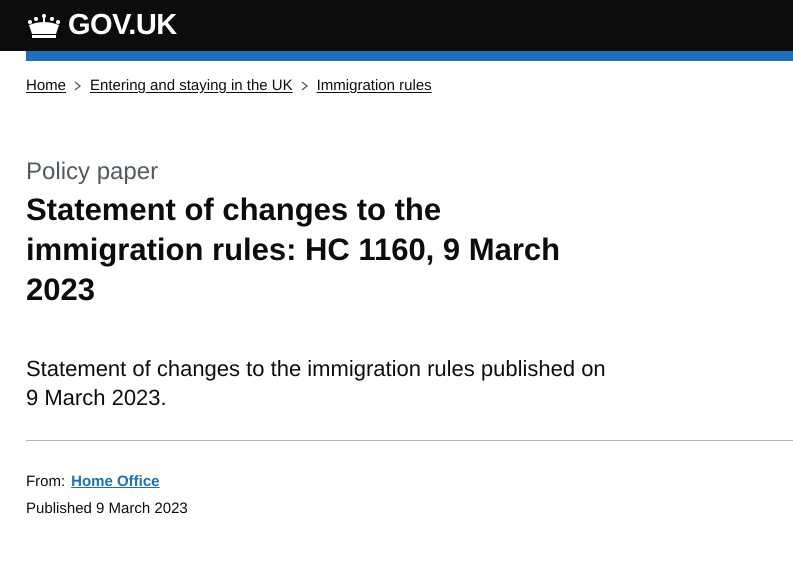 The height and width of the screenshot is (577, 793). I want to click on breadcrumb-link: Immigration rules, so click(374, 85).